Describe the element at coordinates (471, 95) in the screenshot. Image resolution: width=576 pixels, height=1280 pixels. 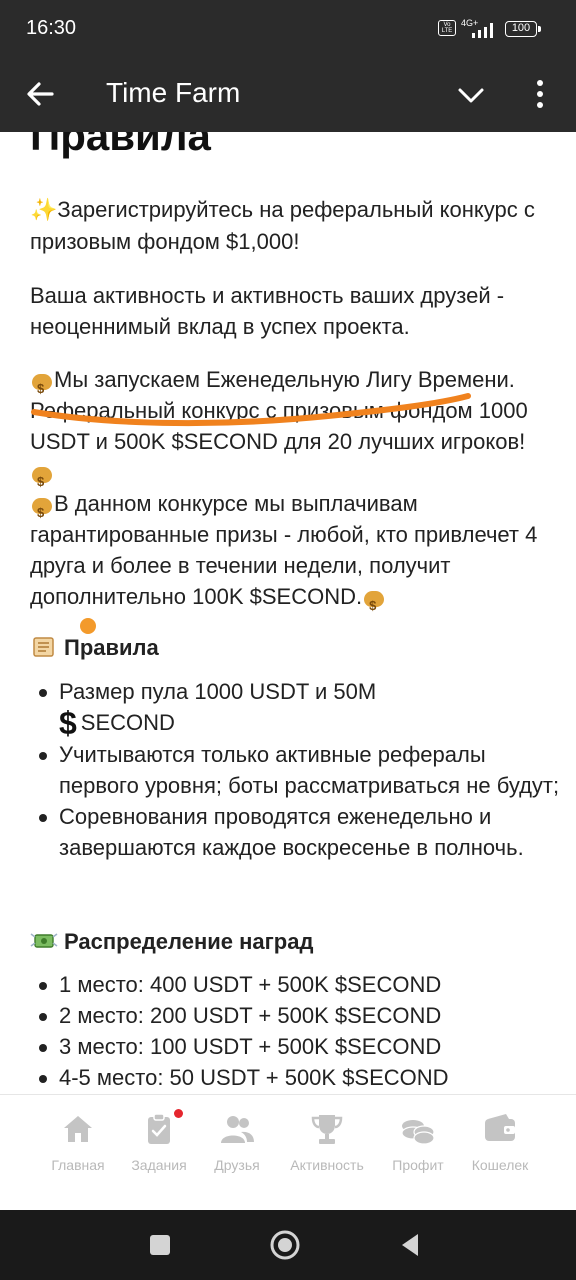
I see `chevron-down-icon` at that location.